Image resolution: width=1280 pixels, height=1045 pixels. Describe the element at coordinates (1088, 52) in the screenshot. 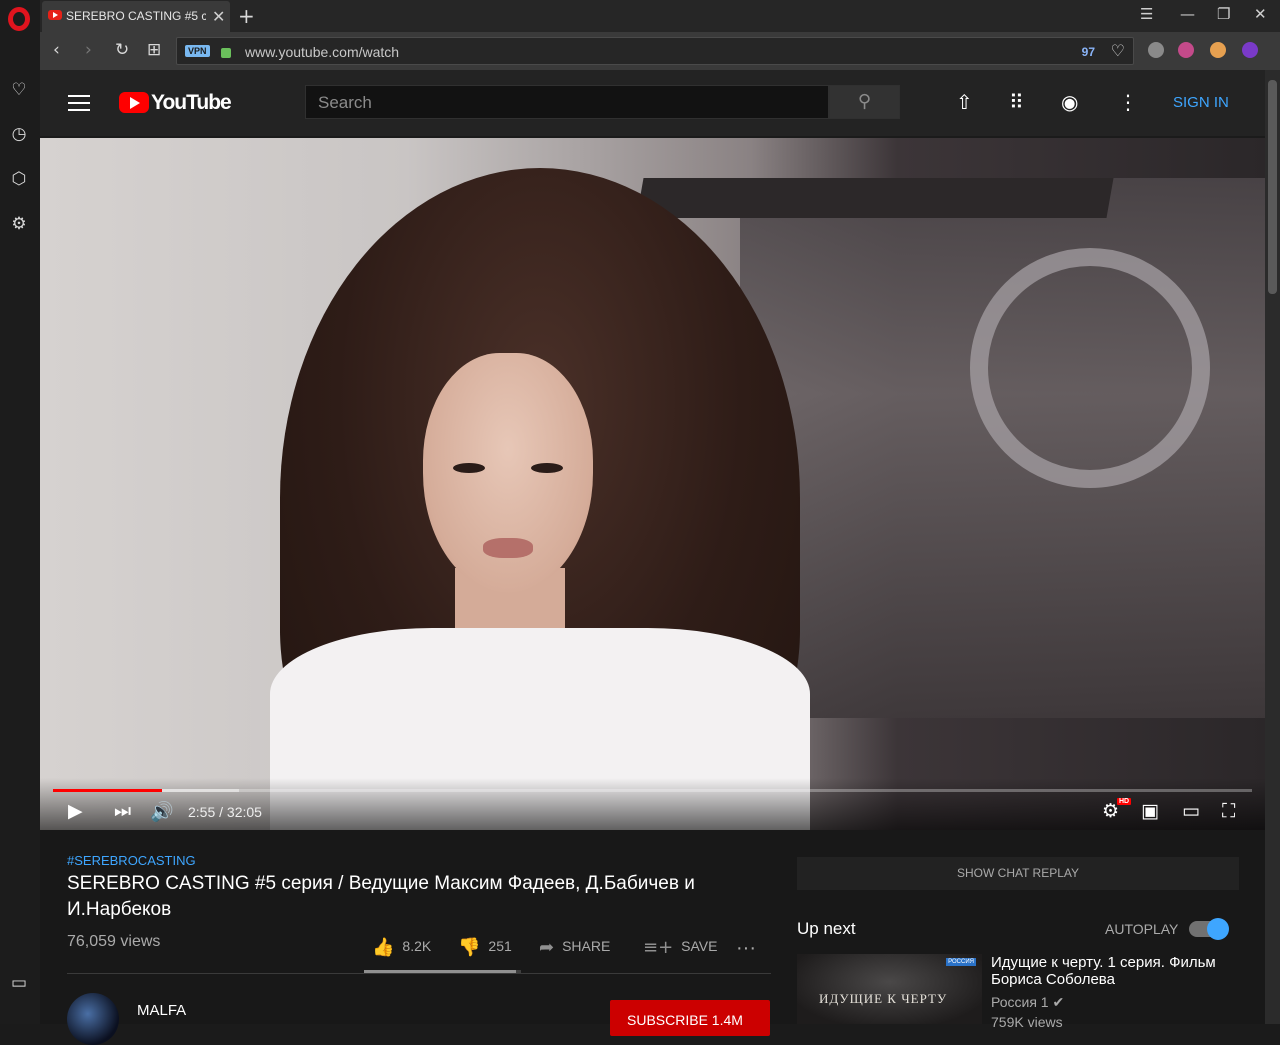

I see `tracker-blocker-count: 97` at that location.